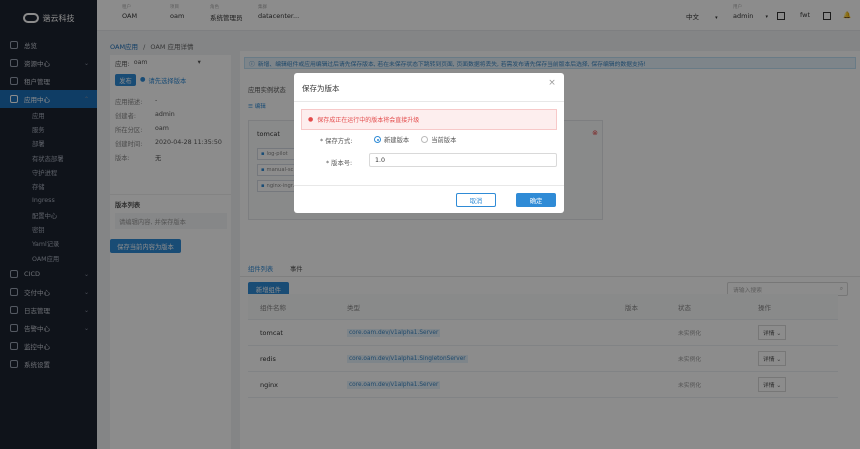  What do you see at coordinates (339, 163) in the screenshot?
I see `version-label: * 版本号:` at bounding box center [339, 163].